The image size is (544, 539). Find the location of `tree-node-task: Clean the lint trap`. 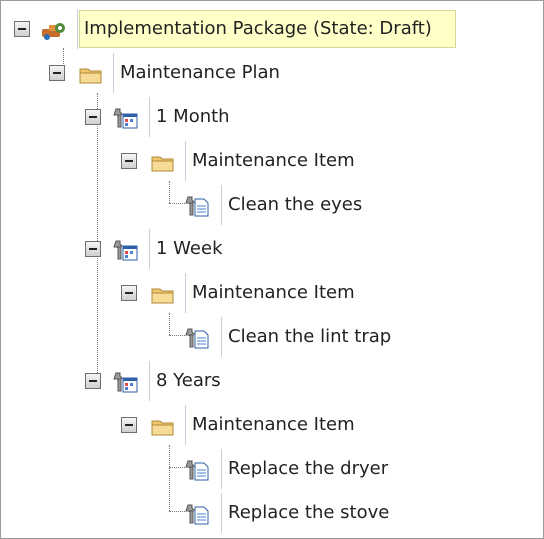

tree-node-task: Clean the lint trap is located at coordinates (271, 337).